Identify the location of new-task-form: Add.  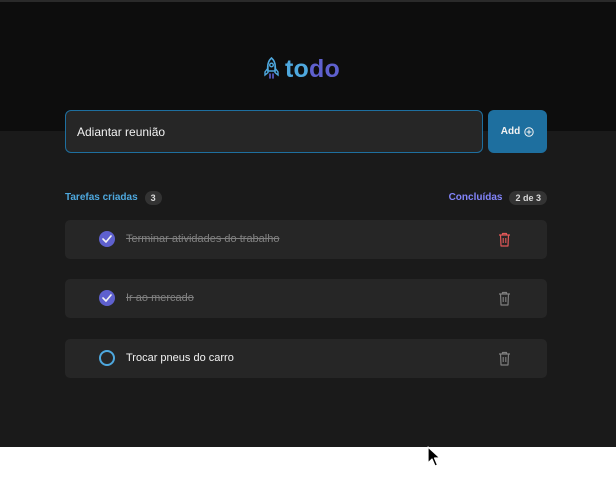
(306, 131).